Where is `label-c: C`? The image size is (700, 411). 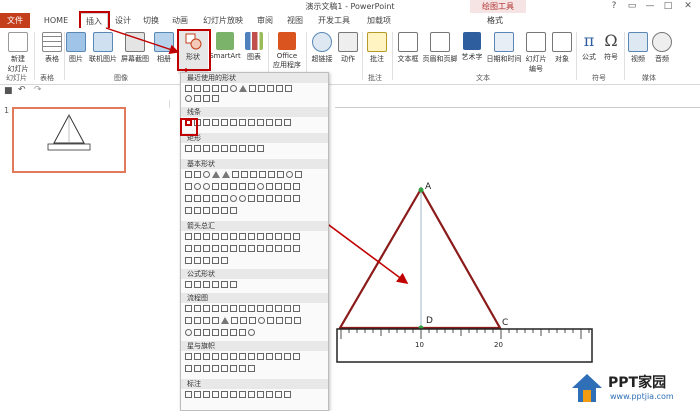
label-c: C is located at coordinates (505, 323).